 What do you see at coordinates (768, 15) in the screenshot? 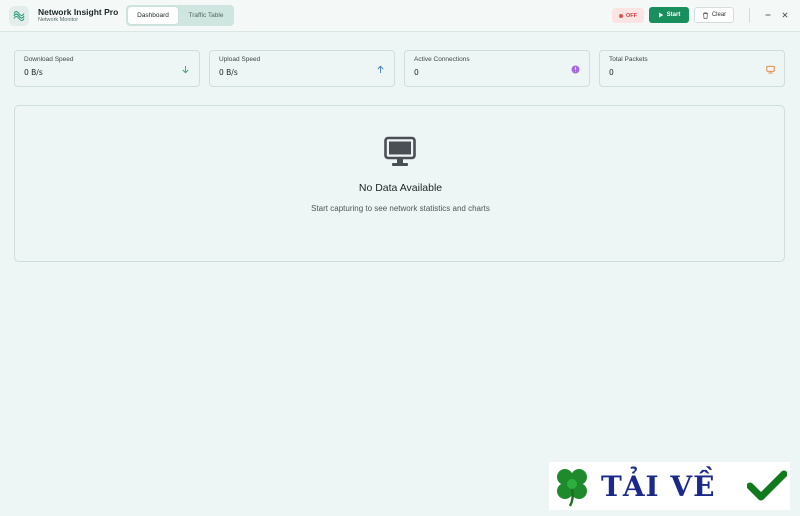
I see `minimize-icon` at bounding box center [768, 15].